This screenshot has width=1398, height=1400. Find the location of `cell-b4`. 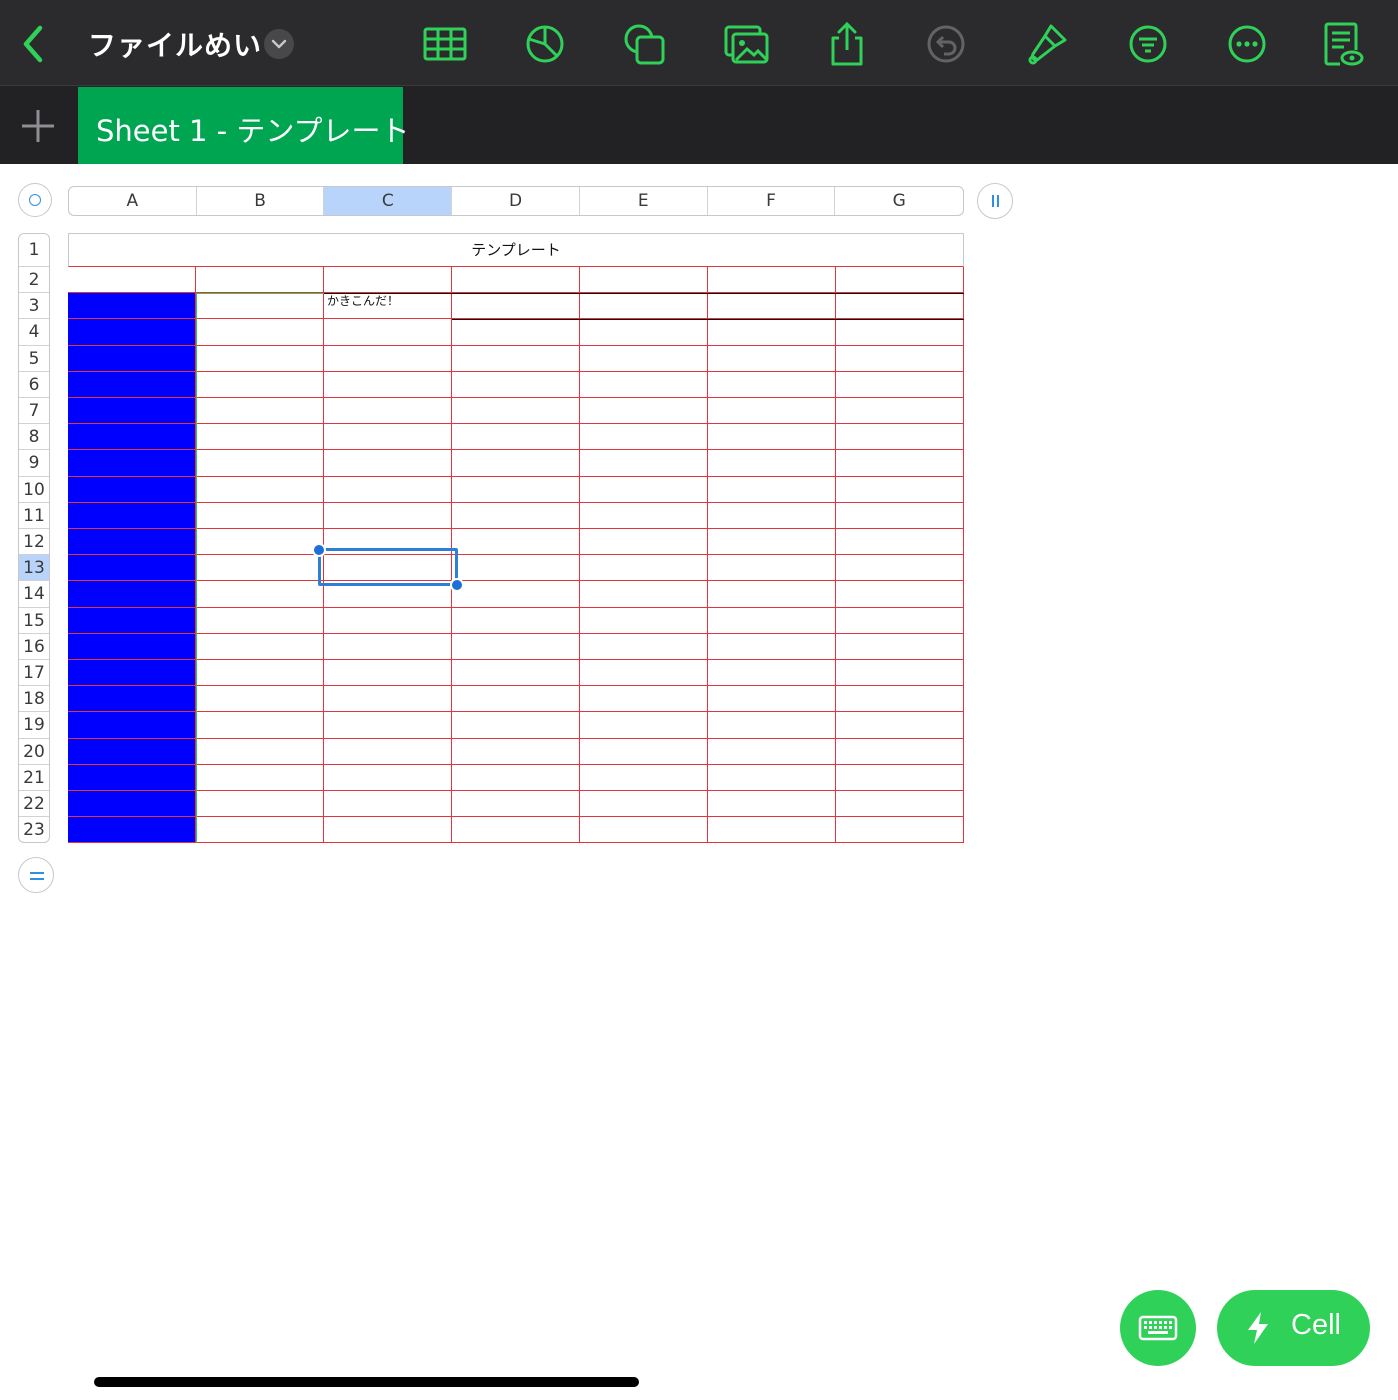

cell-b4 is located at coordinates (260, 332).